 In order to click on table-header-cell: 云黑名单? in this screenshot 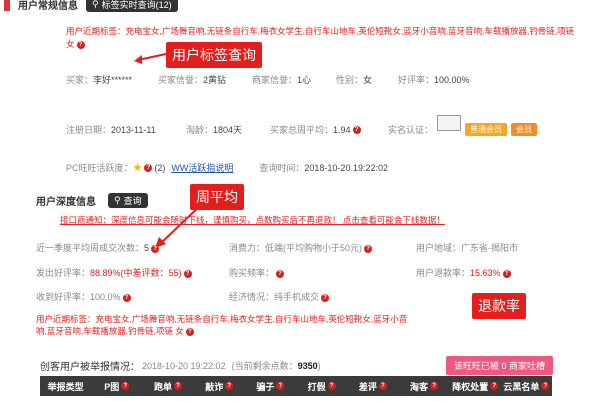, I will do `click(526, 386)`.